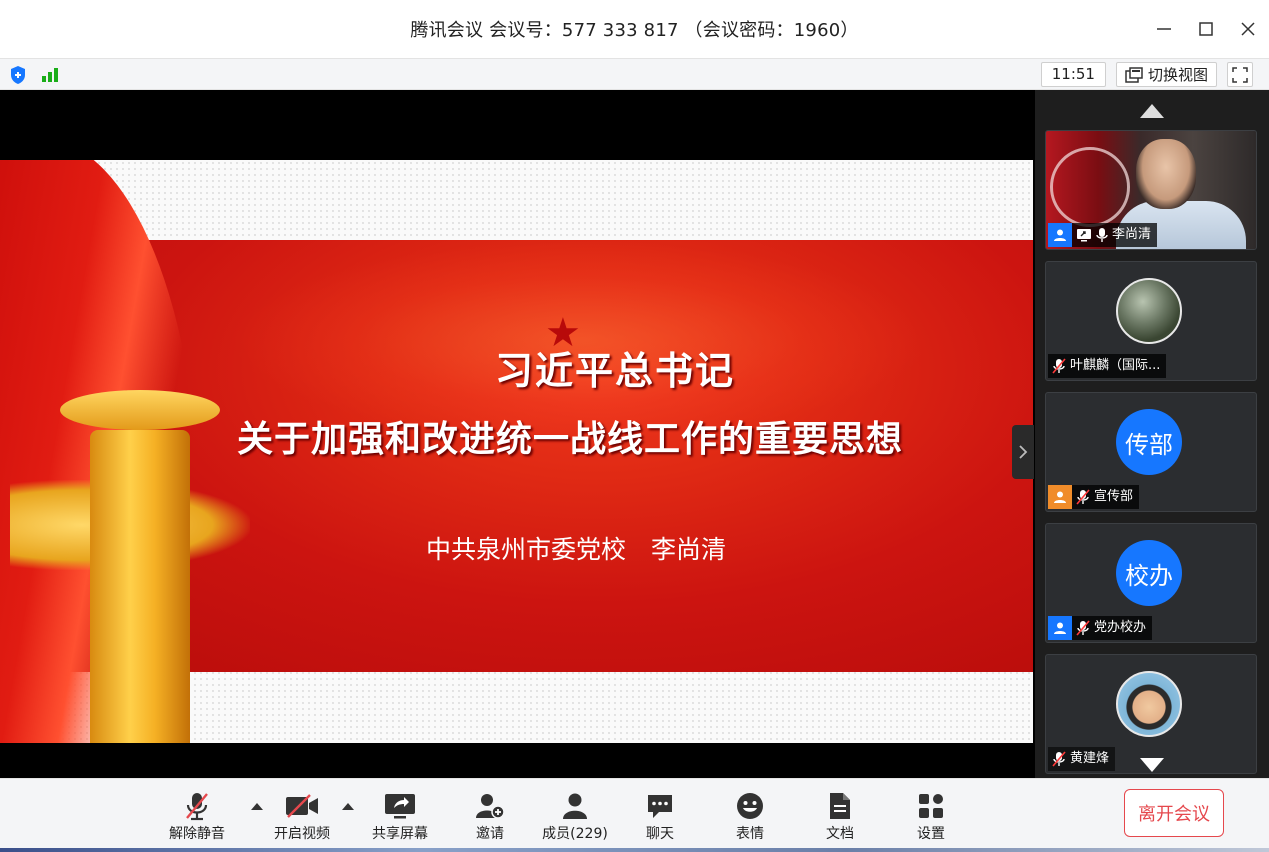 The height and width of the screenshot is (852, 1269). Describe the element at coordinates (1132, 234) in the screenshot. I see `participant-name: 李尚清` at that location.